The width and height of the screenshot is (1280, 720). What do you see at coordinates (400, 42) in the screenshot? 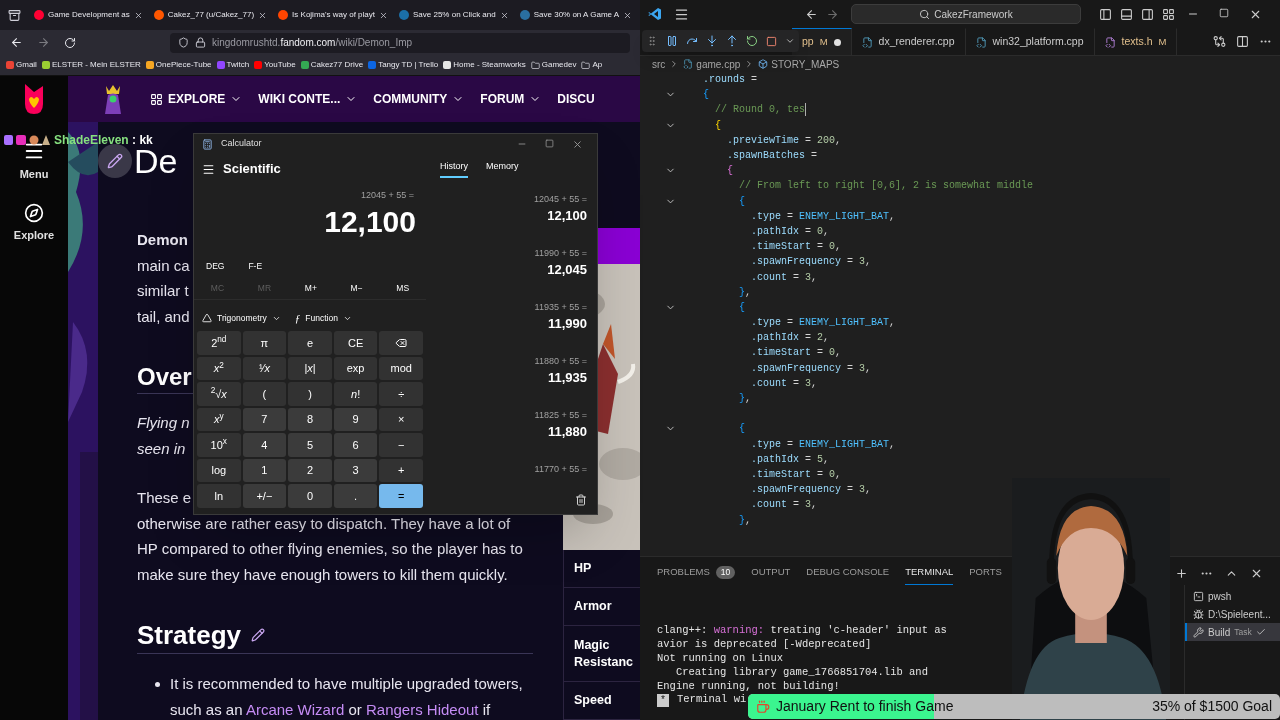
I see `address-field: kingdomrushtd.fandom.com/wiki/Demon_Imp` at bounding box center [400, 42].